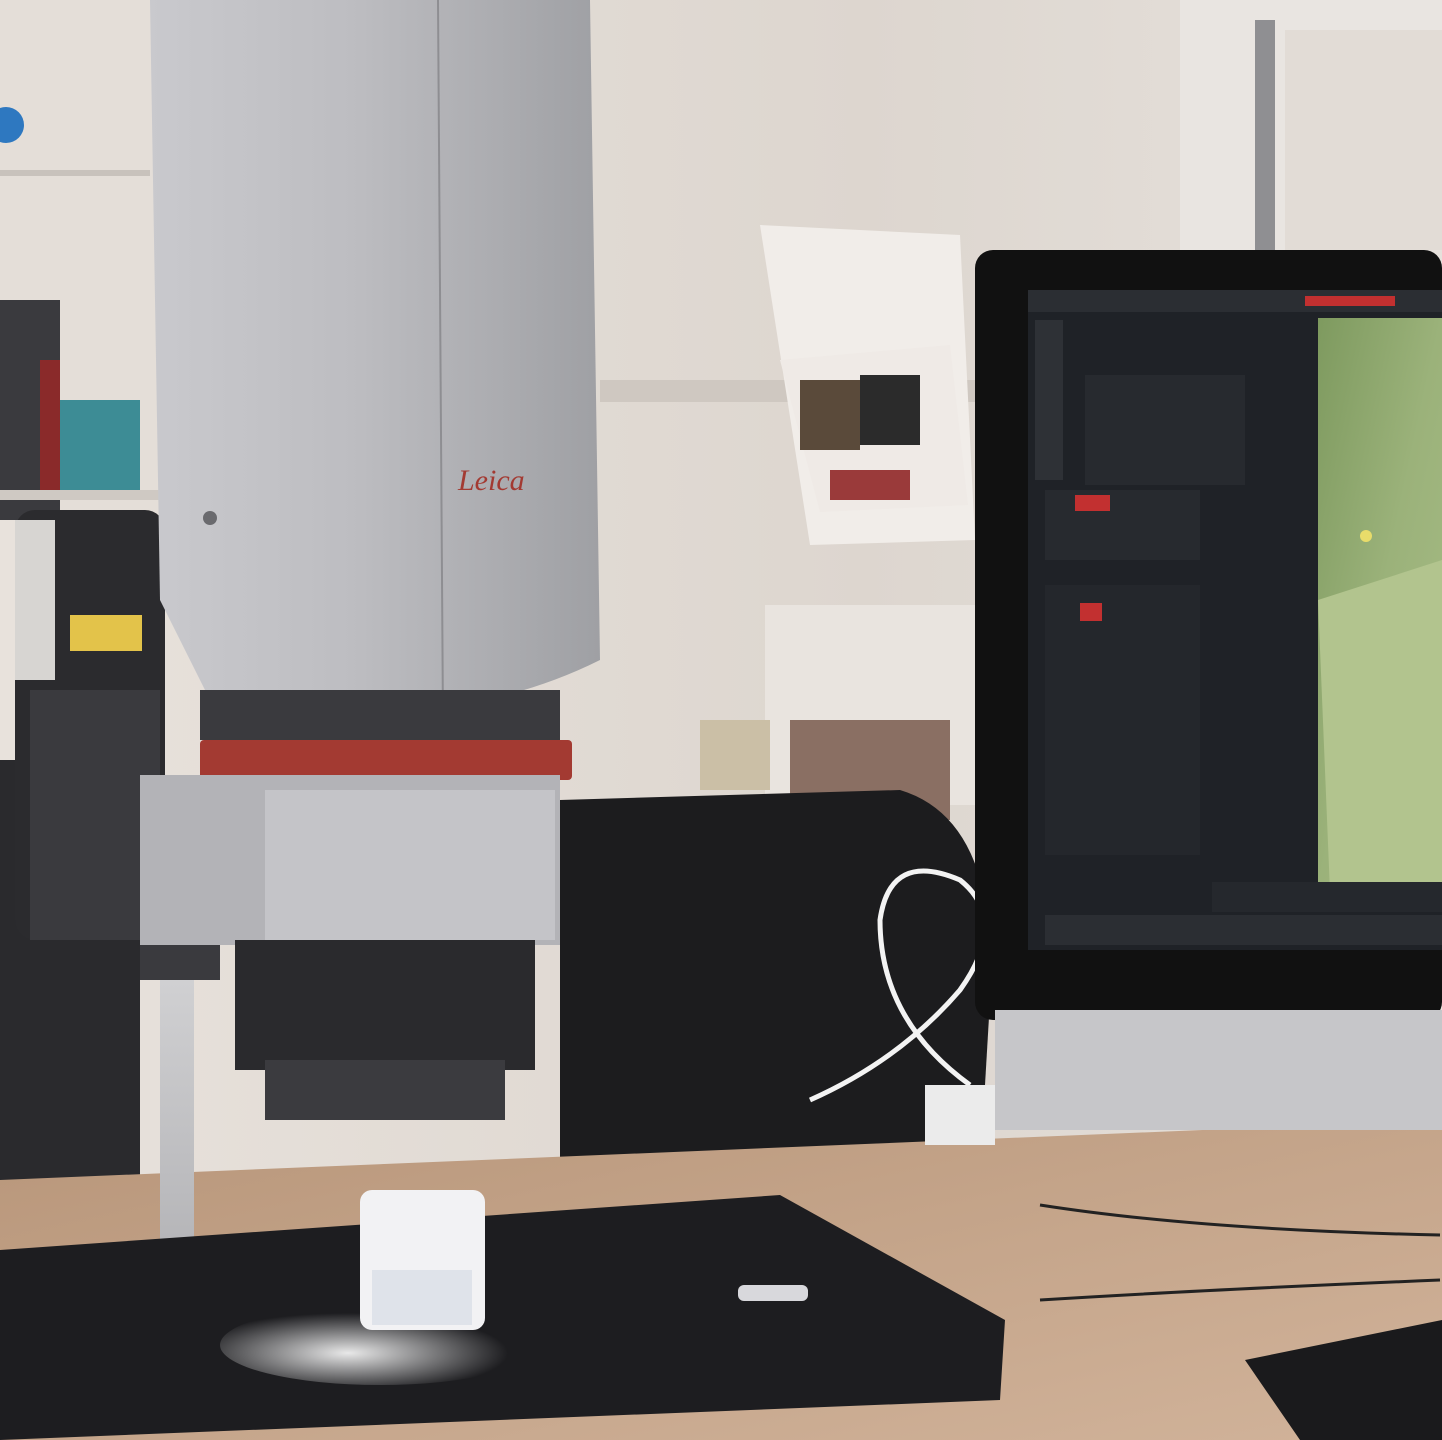 Image resolution: width=1442 pixels, height=1440 pixels. I want to click on sample-slide, so click(773, 1293).